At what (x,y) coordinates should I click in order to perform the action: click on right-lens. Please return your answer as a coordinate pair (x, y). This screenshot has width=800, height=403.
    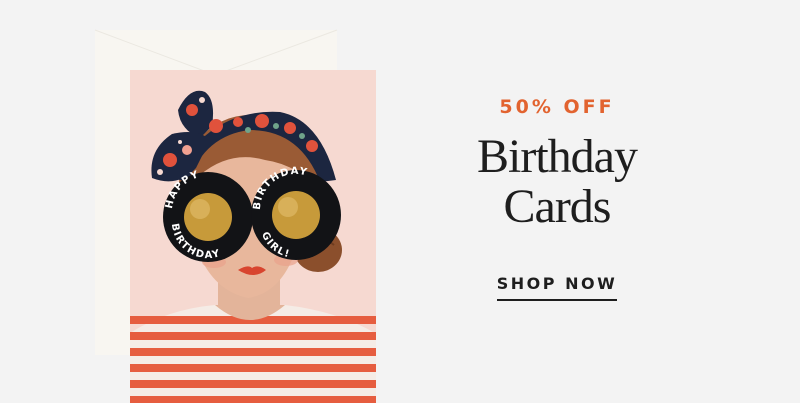
    Looking at the image, I should click on (296, 215).